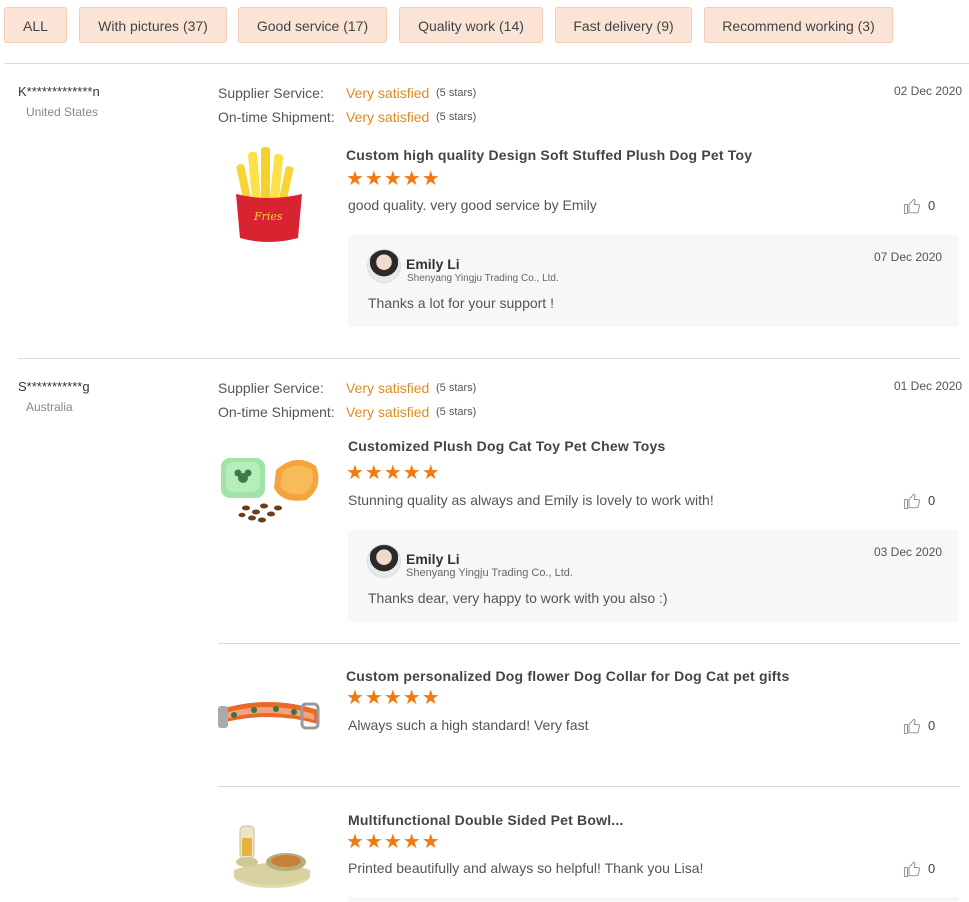 The image size is (969, 902). Describe the element at coordinates (59, 91) in the screenshot. I see `buyer-name: K*************n` at that location.